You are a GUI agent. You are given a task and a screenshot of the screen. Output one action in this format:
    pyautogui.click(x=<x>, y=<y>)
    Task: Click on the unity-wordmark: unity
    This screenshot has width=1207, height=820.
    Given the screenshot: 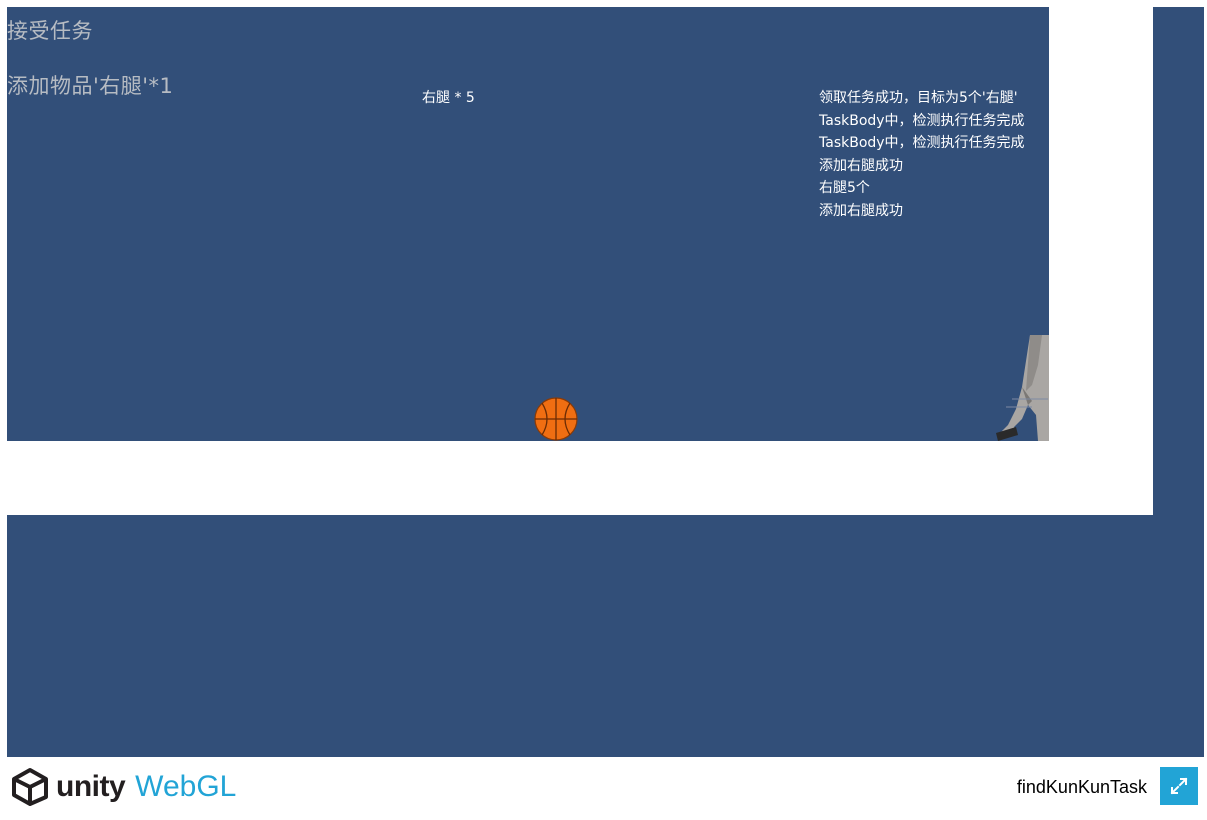 What is the action you would take?
    pyautogui.click(x=91, y=786)
    